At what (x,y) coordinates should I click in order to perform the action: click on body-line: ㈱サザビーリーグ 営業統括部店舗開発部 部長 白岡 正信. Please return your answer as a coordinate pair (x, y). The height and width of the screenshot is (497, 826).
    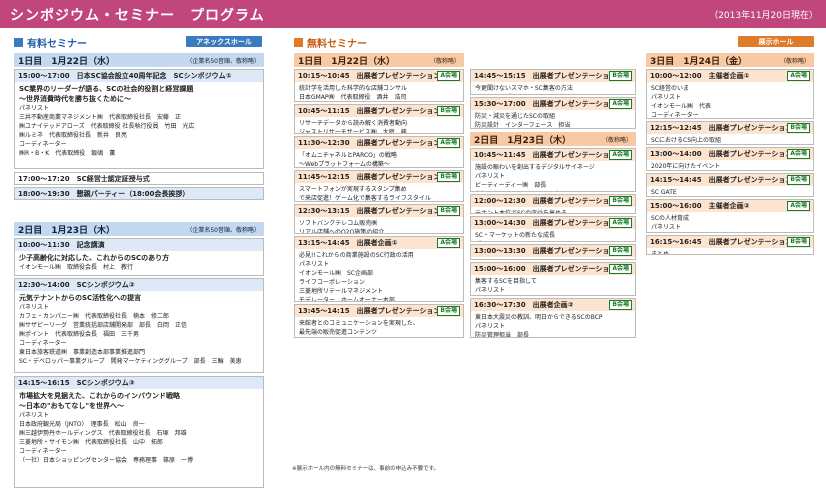
    Looking at the image, I should click on (103, 325).